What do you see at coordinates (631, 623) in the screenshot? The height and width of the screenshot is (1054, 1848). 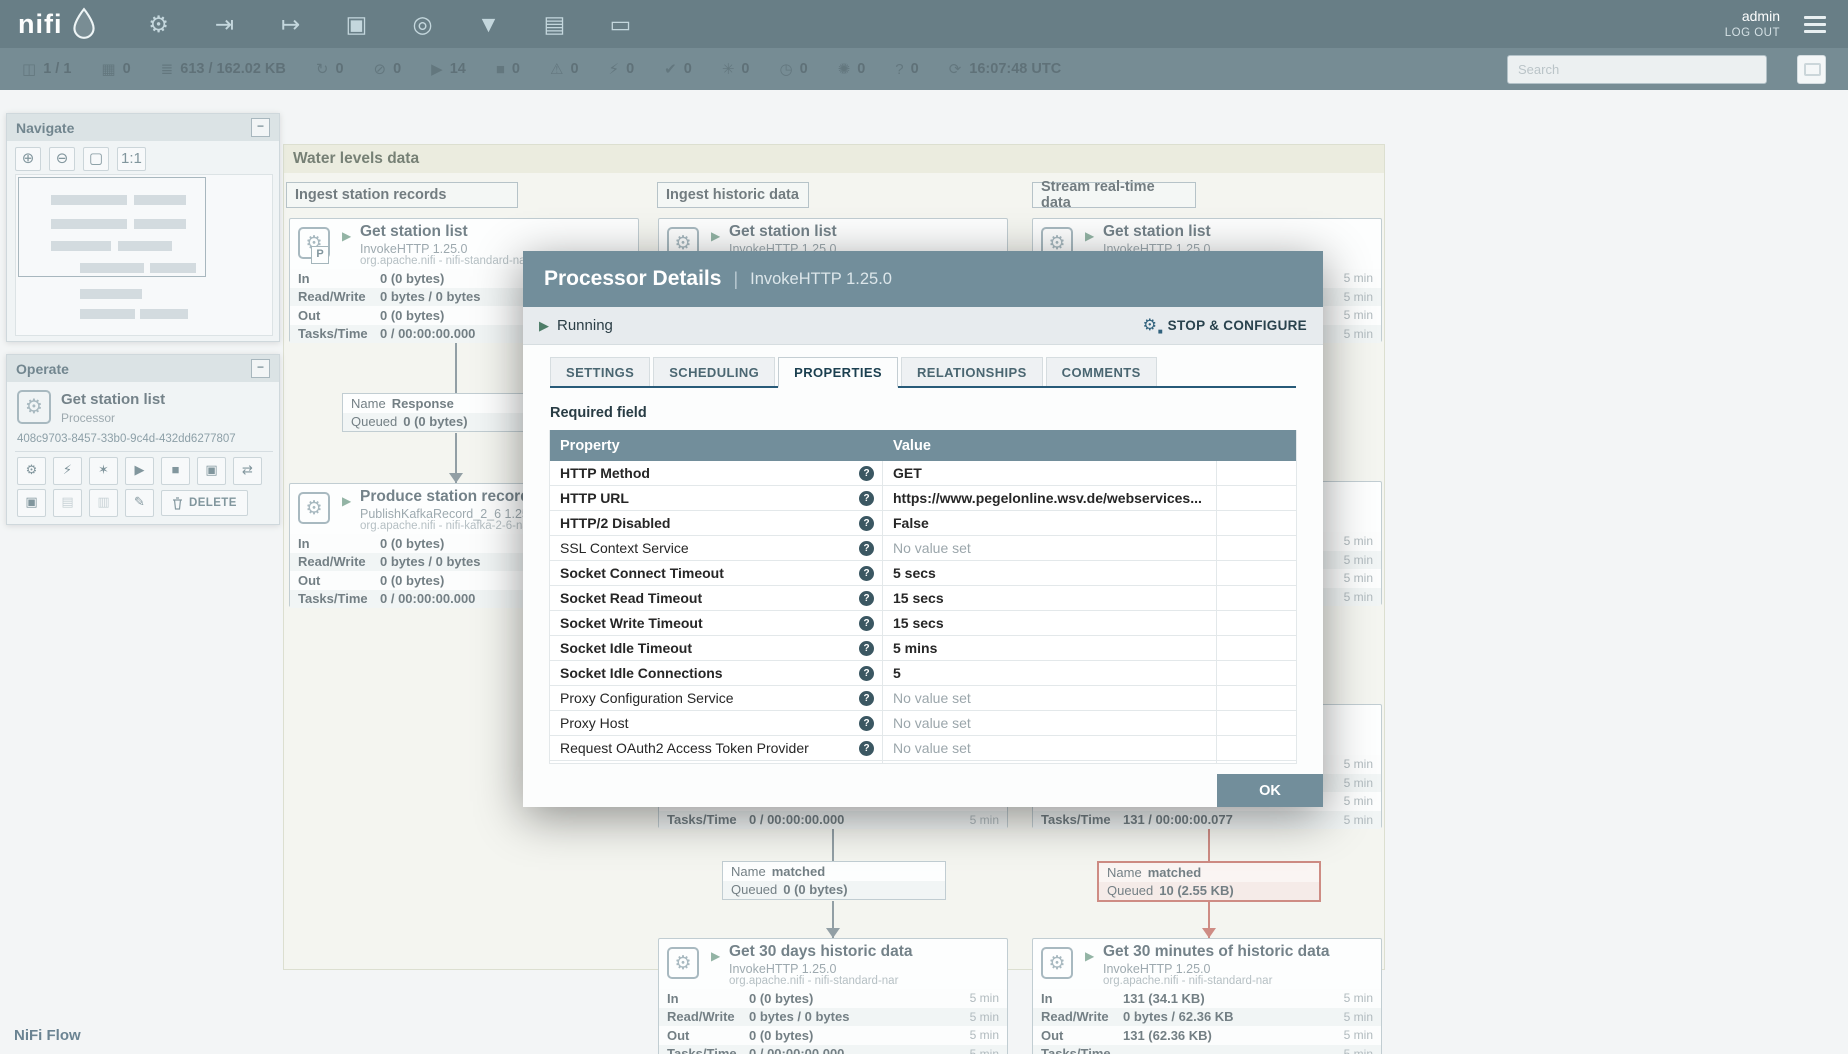 I see `property-name: Socket Write Timeout` at bounding box center [631, 623].